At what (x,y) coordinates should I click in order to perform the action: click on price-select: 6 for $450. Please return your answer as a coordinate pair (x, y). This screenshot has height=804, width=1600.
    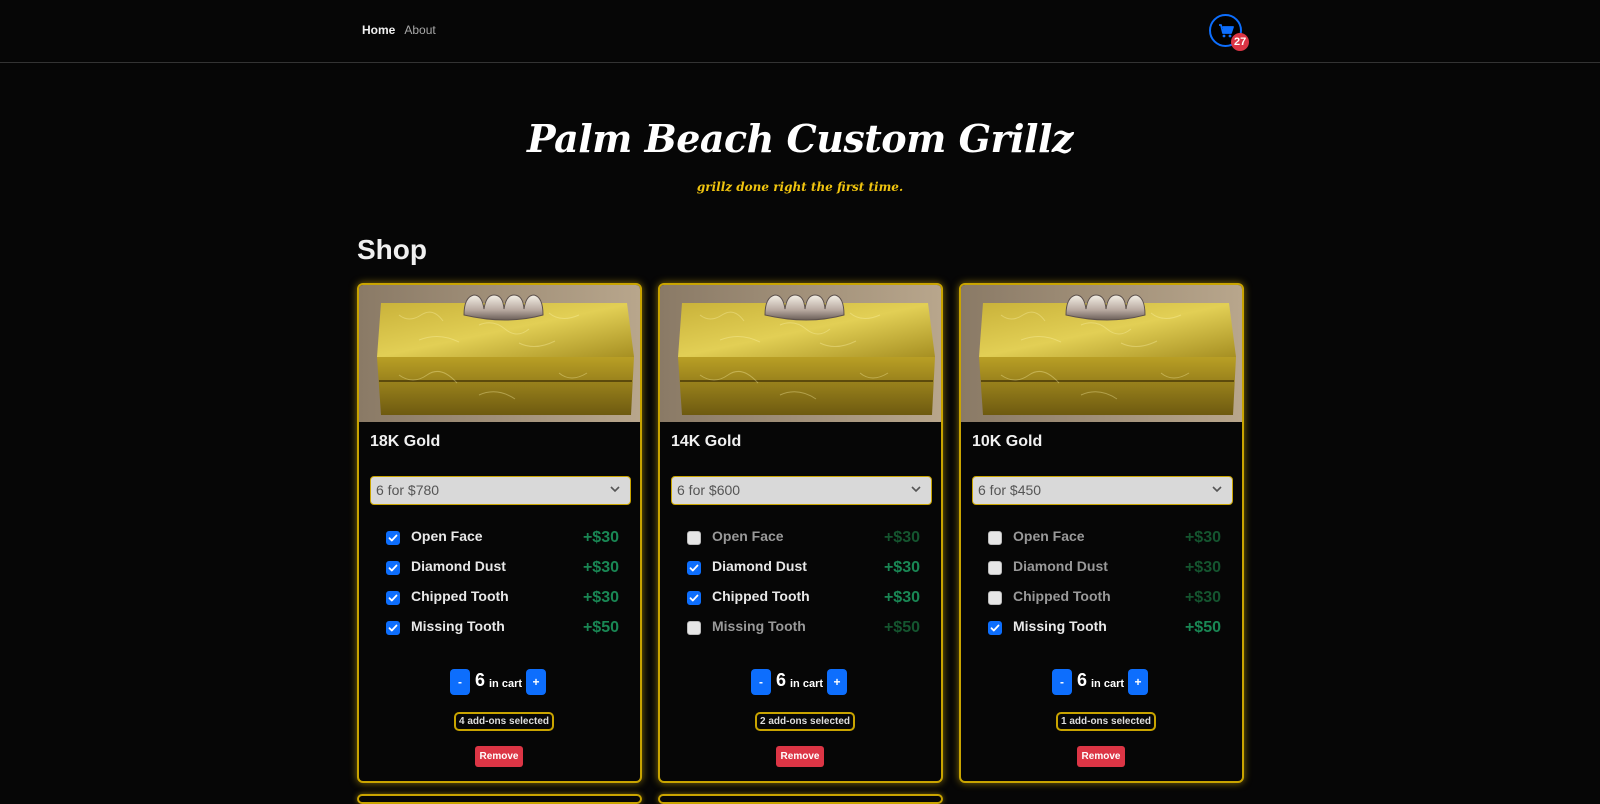
    Looking at the image, I should click on (1102, 490).